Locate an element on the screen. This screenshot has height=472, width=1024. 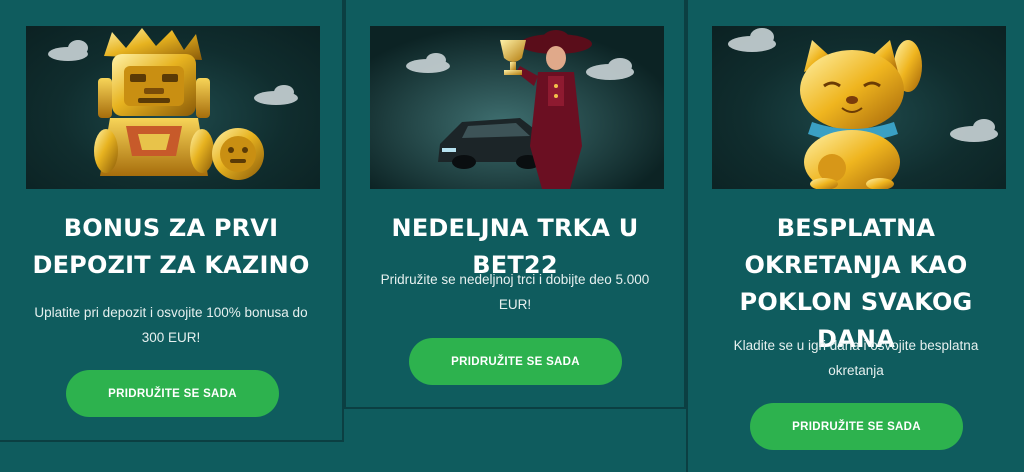
golden-idol-illustration is located at coordinates (173, 104).